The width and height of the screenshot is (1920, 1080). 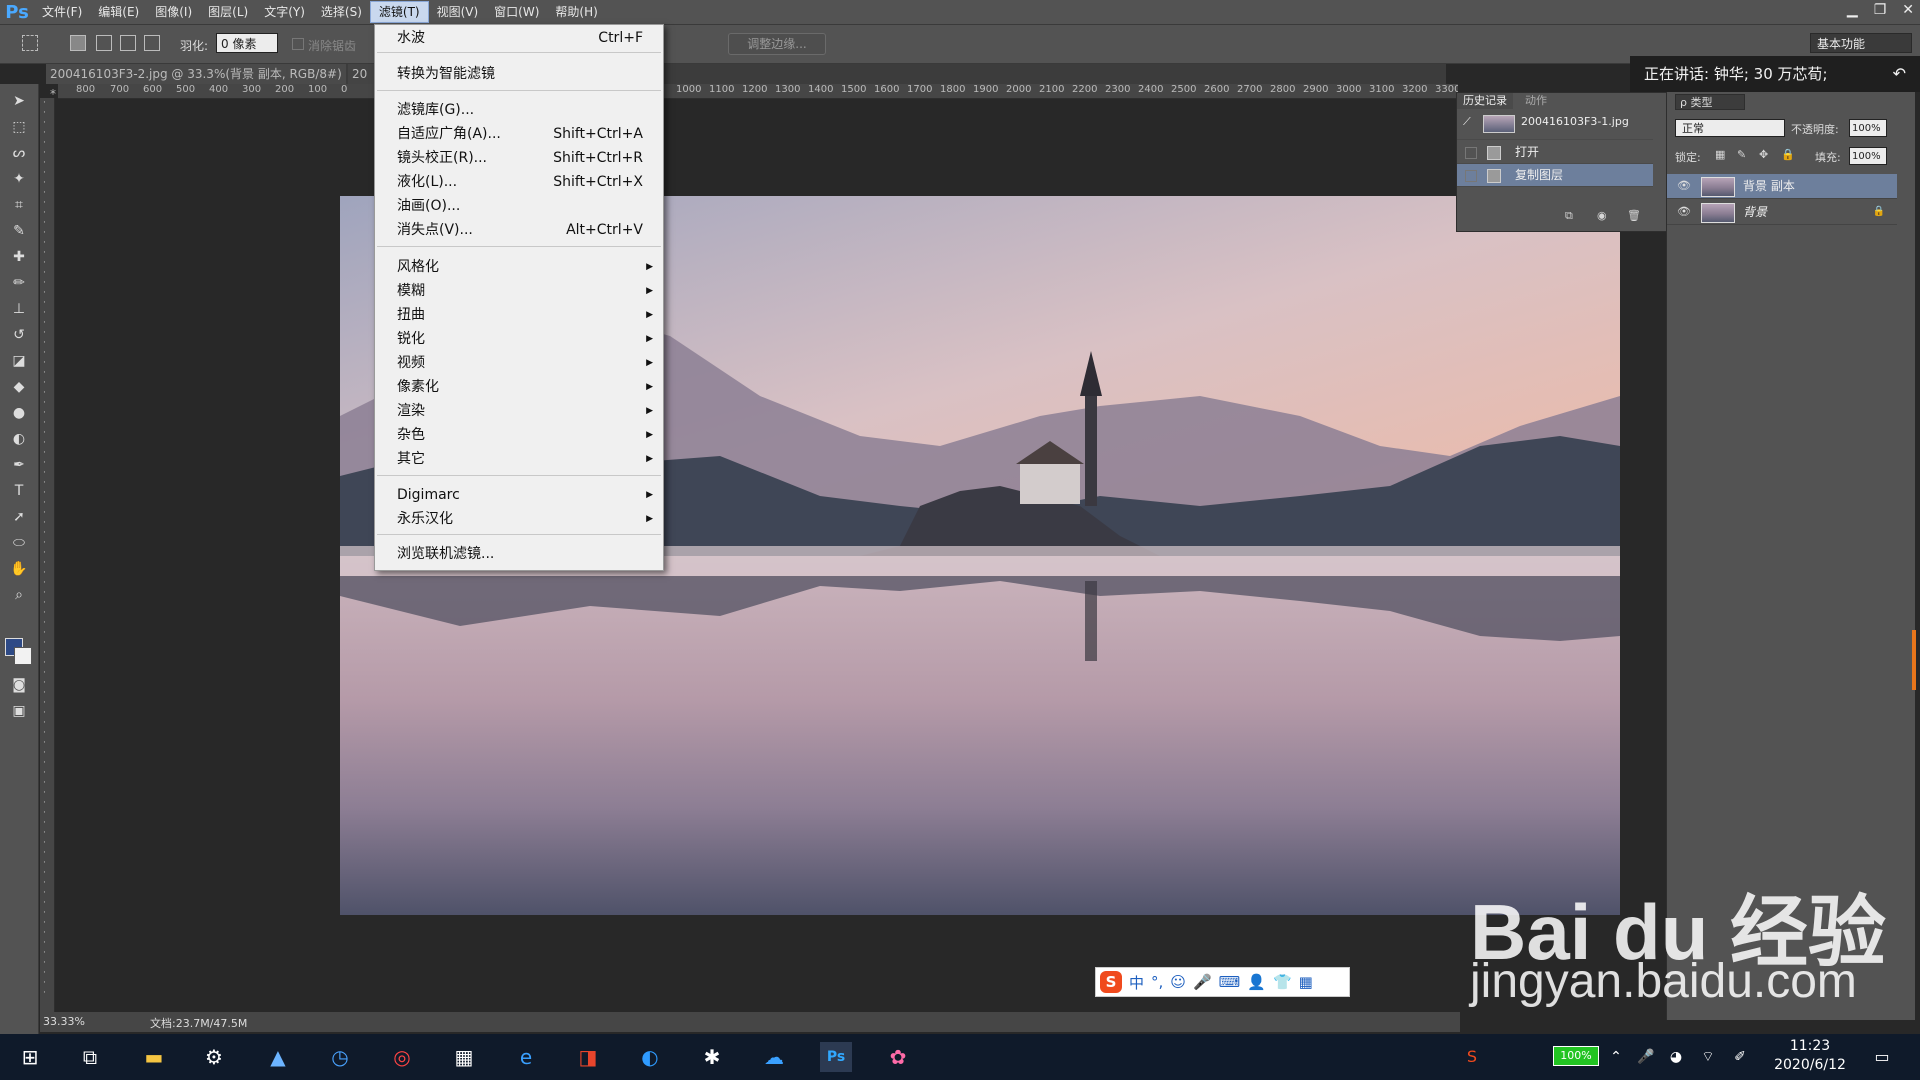 I want to click on photos-app-icon: ▲, so click(x=278, y=1057).